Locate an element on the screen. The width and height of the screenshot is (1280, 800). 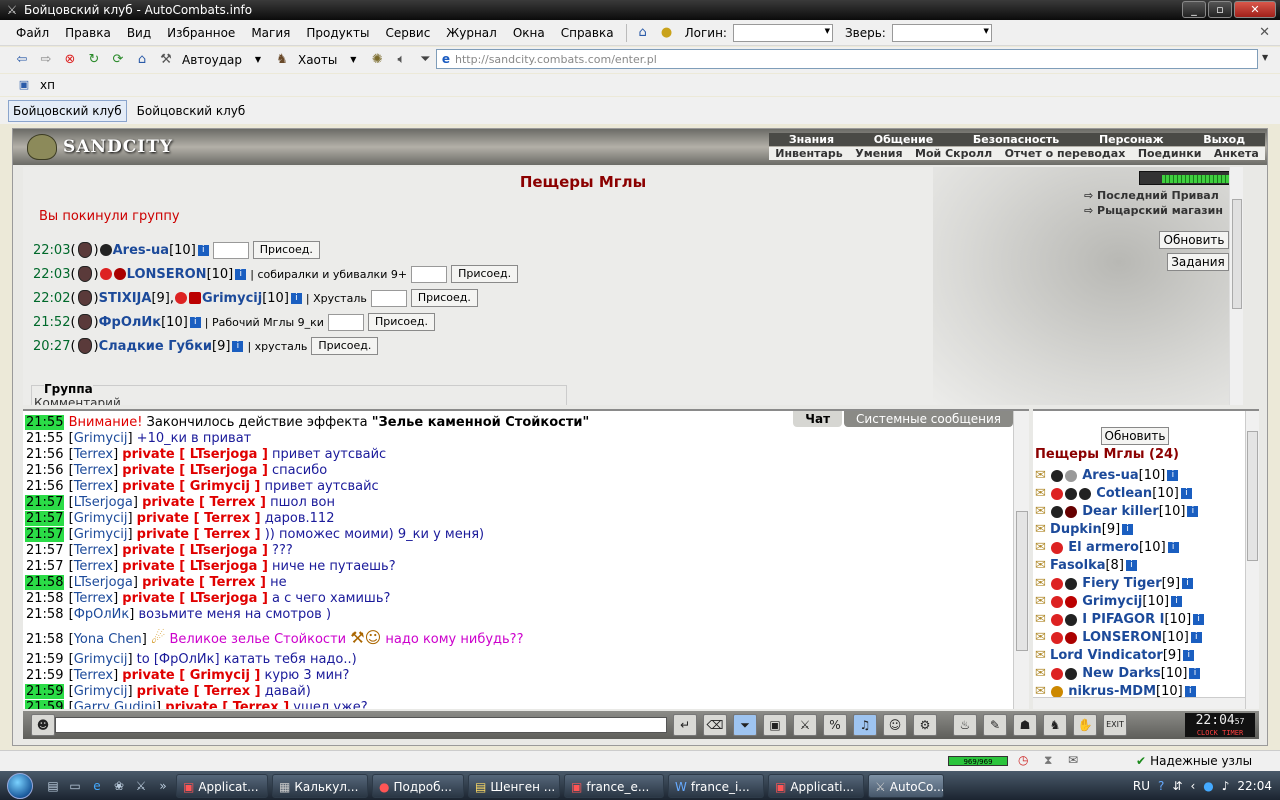
user-nick: I PIFAGOR I is located at coordinates (1123, 619).